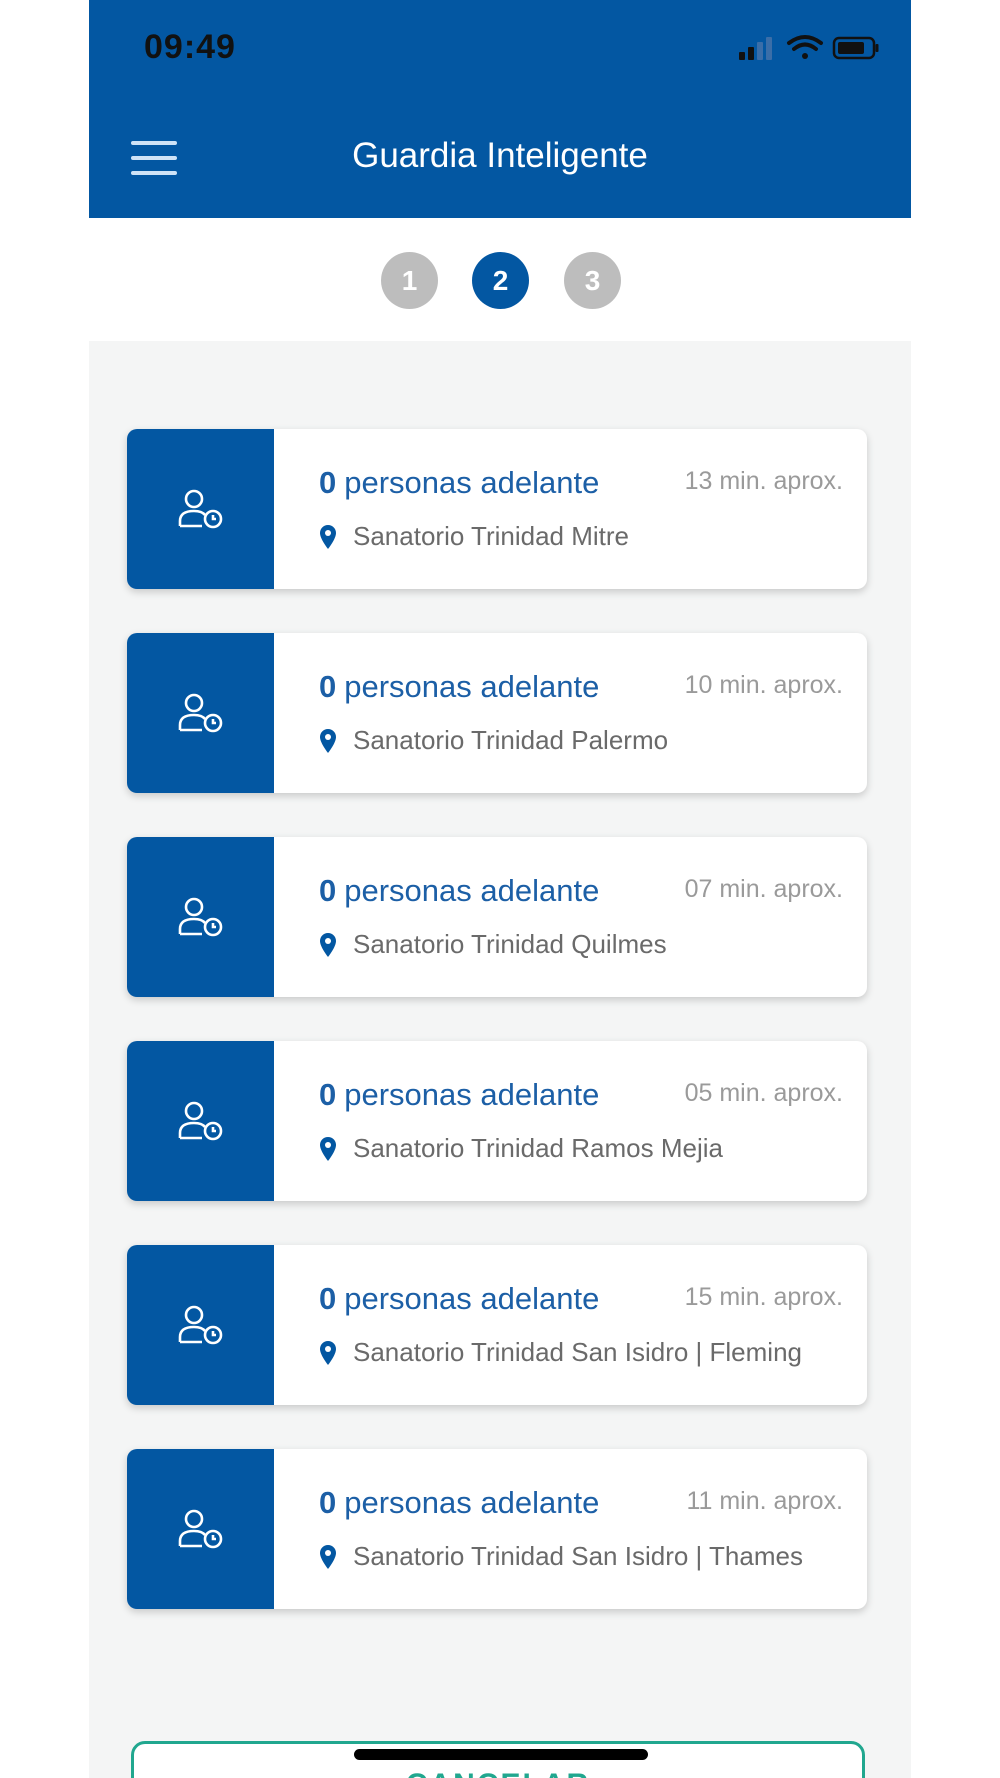 This screenshot has width=1000, height=1778. Describe the element at coordinates (510, 944) in the screenshot. I see `location-name: Sanatorio Trinidad Quilmes` at that location.